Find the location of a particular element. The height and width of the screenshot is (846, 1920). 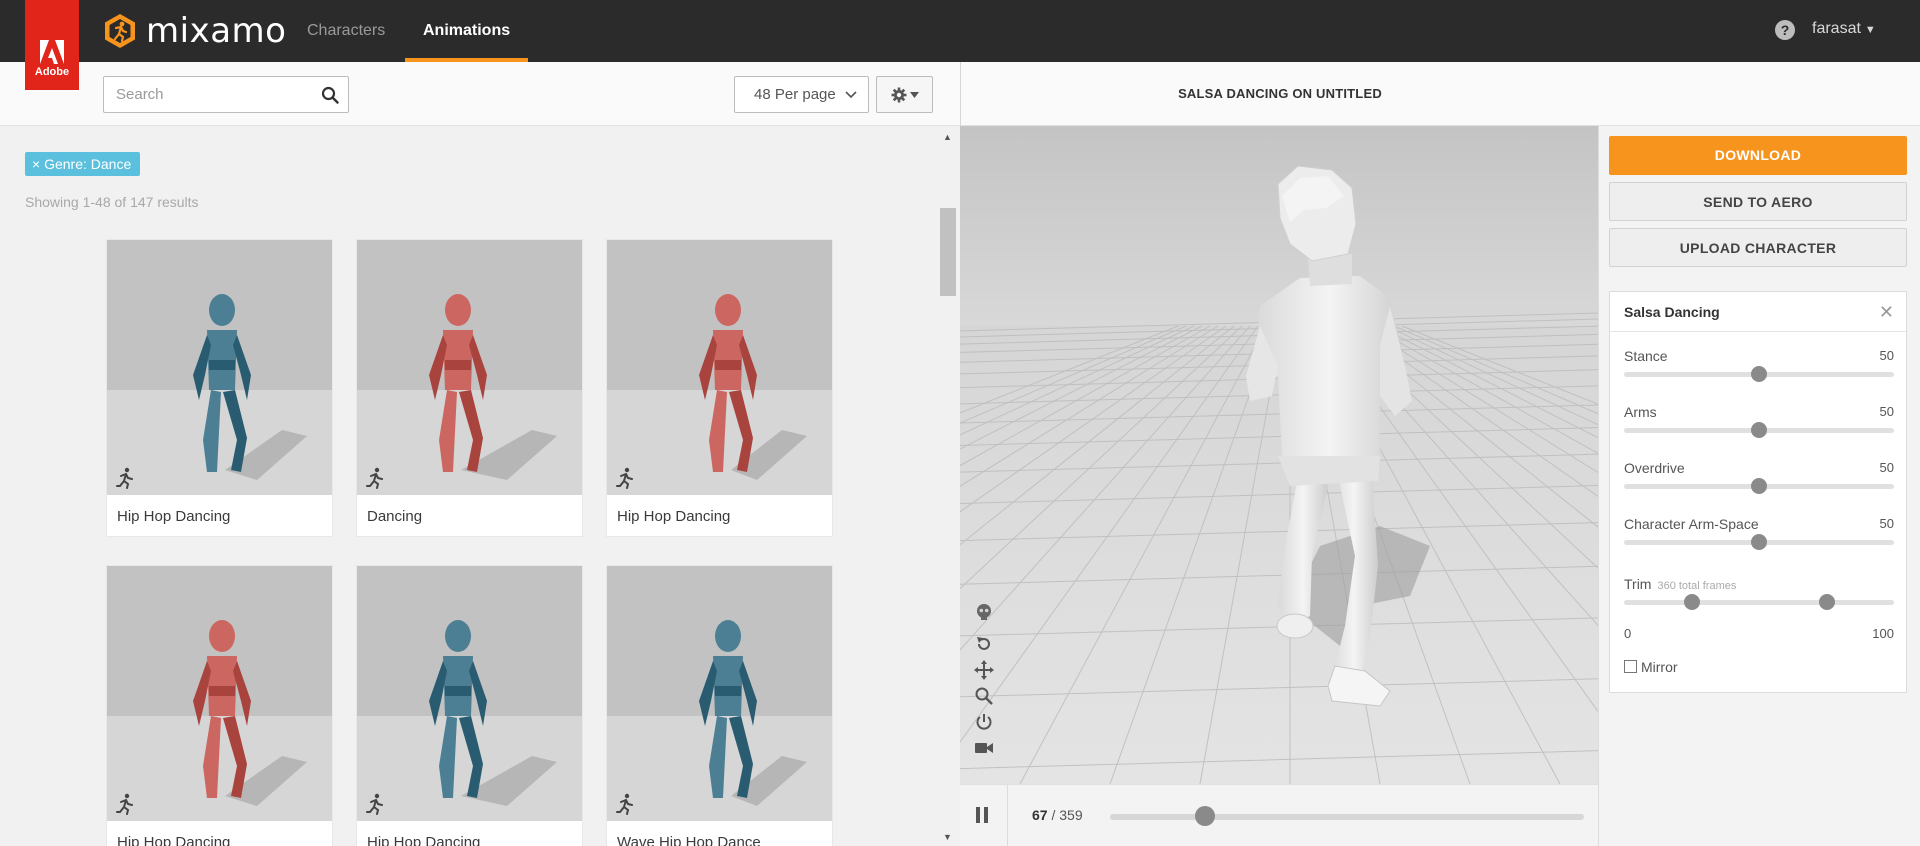

search-icon is located at coordinates (330, 95).